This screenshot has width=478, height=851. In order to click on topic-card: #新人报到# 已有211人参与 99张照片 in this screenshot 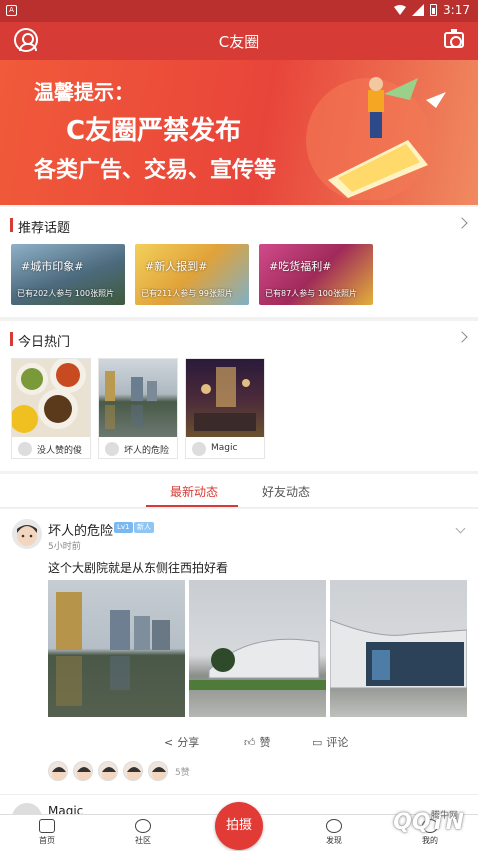, I will do `click(192, 274)`.